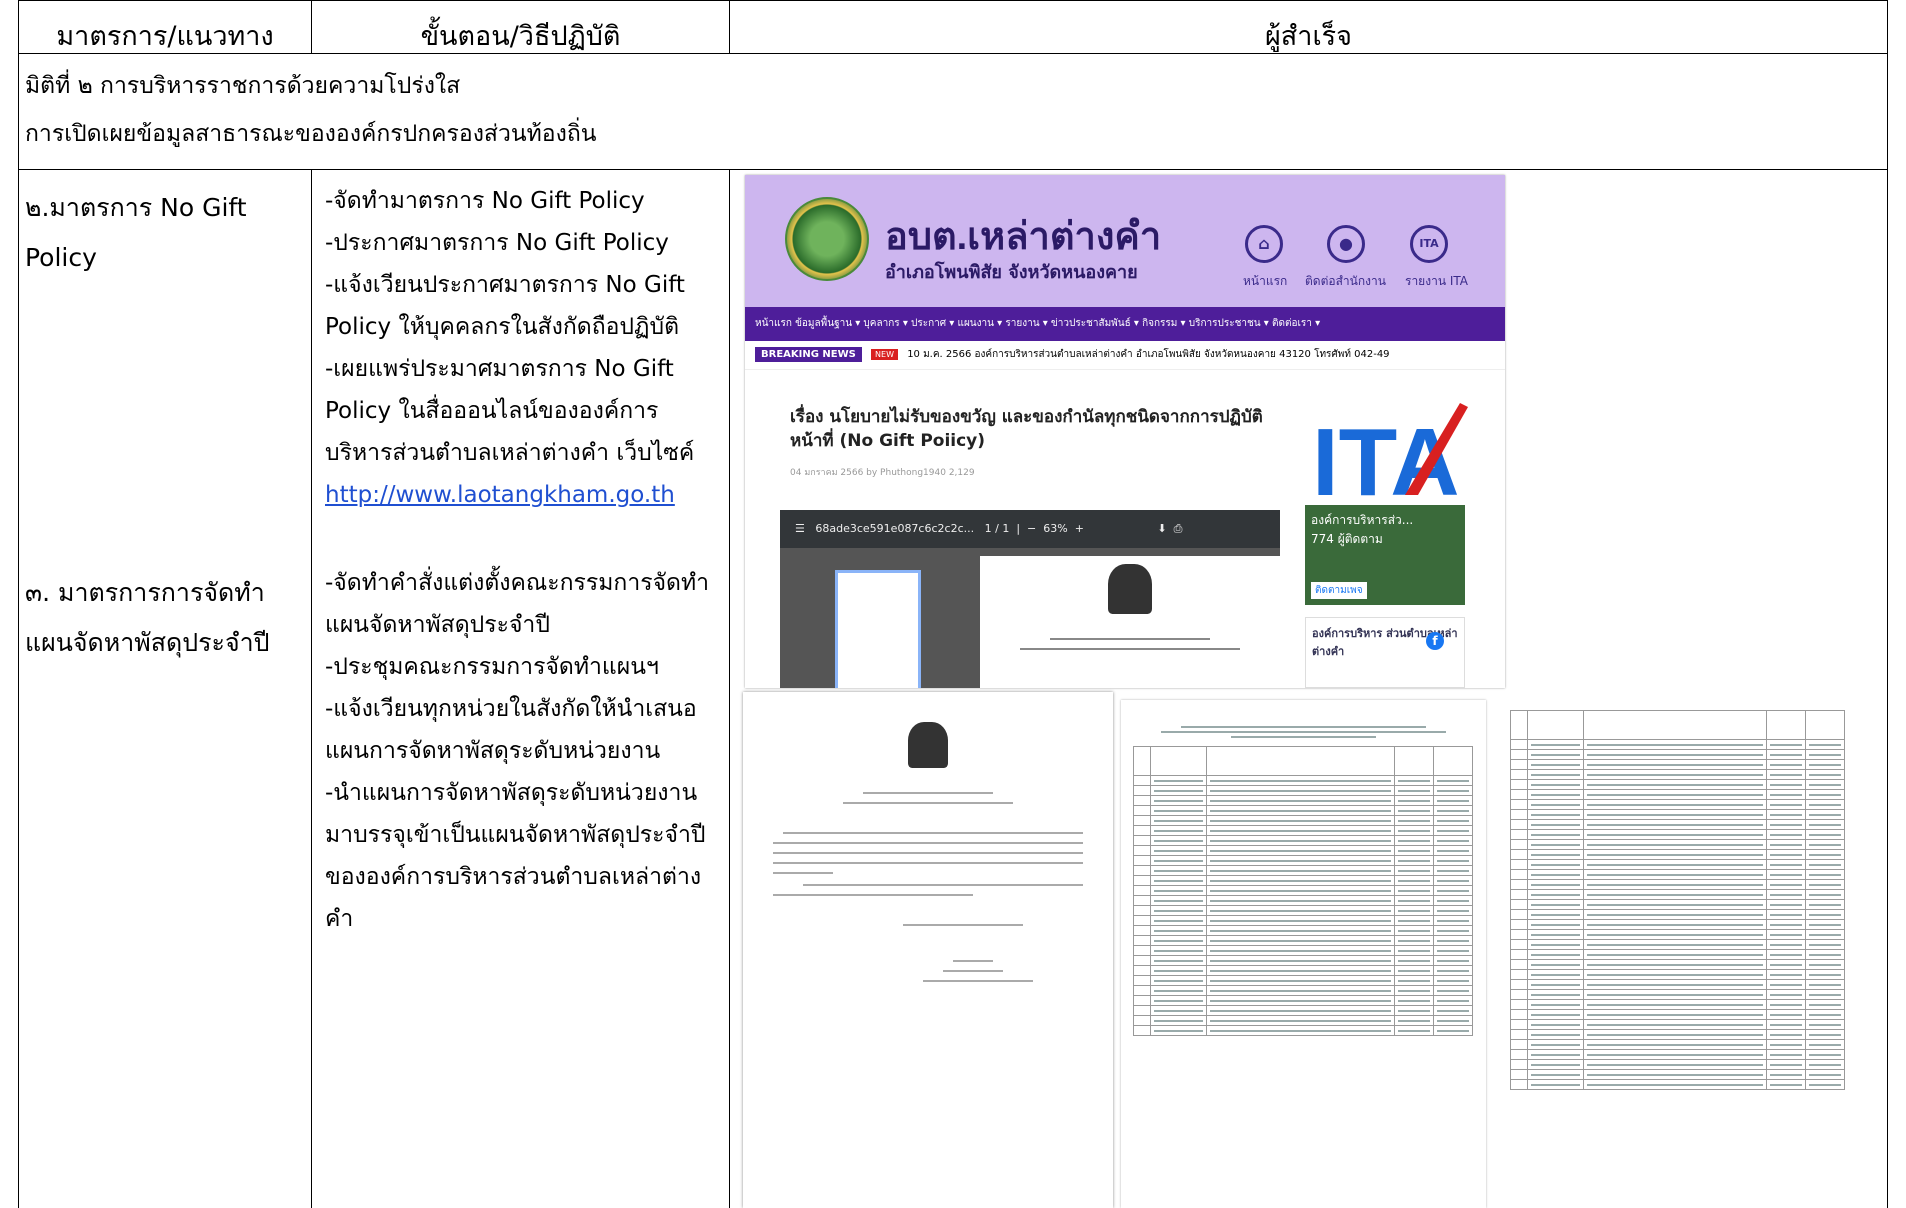 The height and width of the screenshot is (1208, 1906). I want to click on step-line: แผนการจัดหาพัสดุระดับหน่วยงาน, so click(493, 751).